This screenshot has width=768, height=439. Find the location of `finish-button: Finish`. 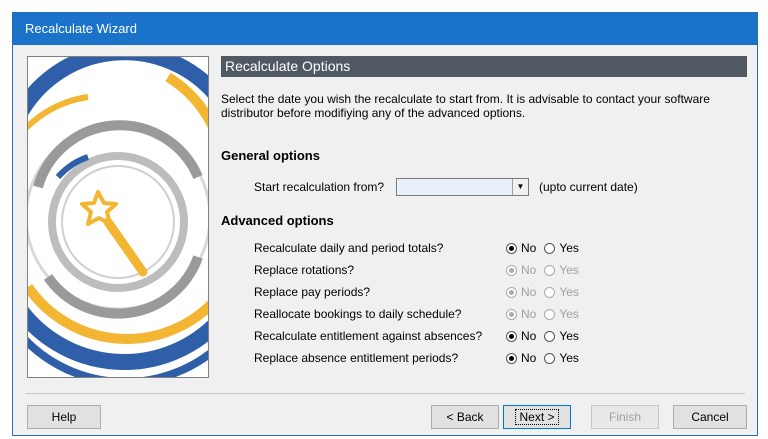

finish-button: Finish is located at coordinates (625, 417).